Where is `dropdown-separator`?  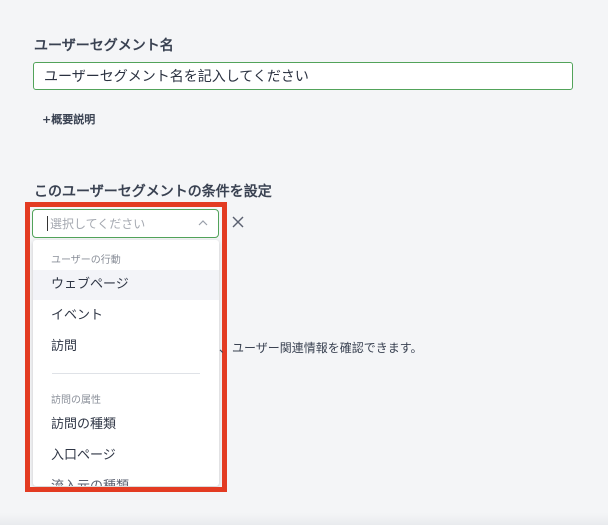
dropdown-separator is located at coordinates (126, 373).